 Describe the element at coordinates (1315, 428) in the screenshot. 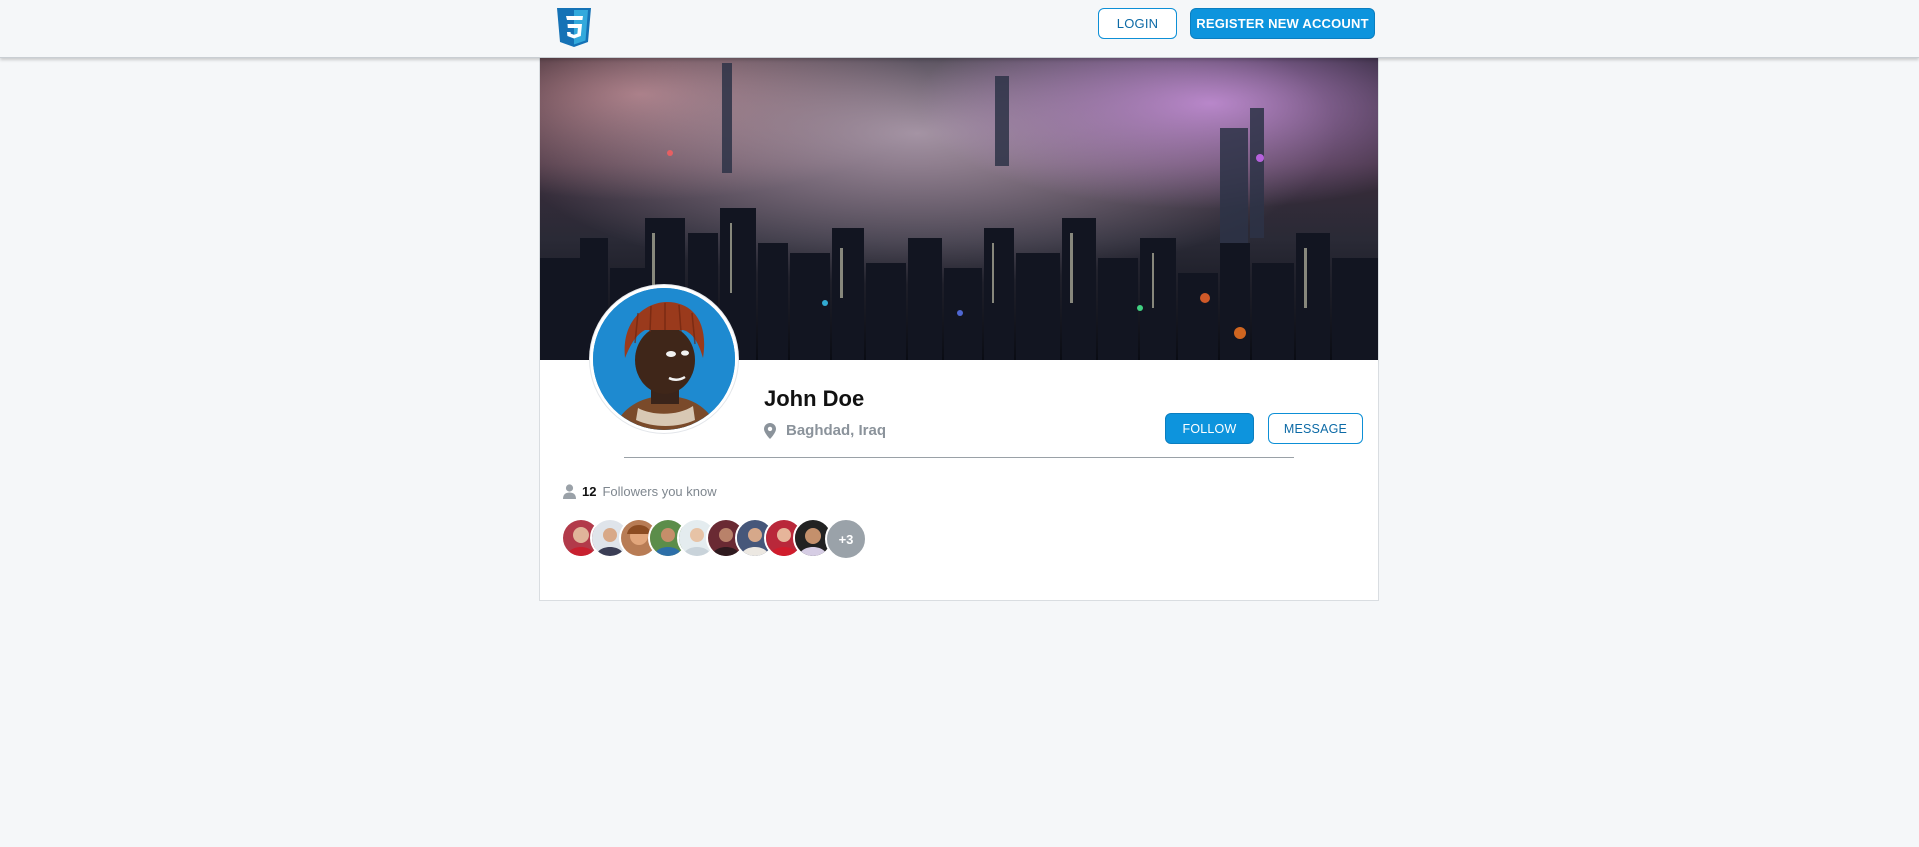

I see `message-button: MESSAGE` at that location.